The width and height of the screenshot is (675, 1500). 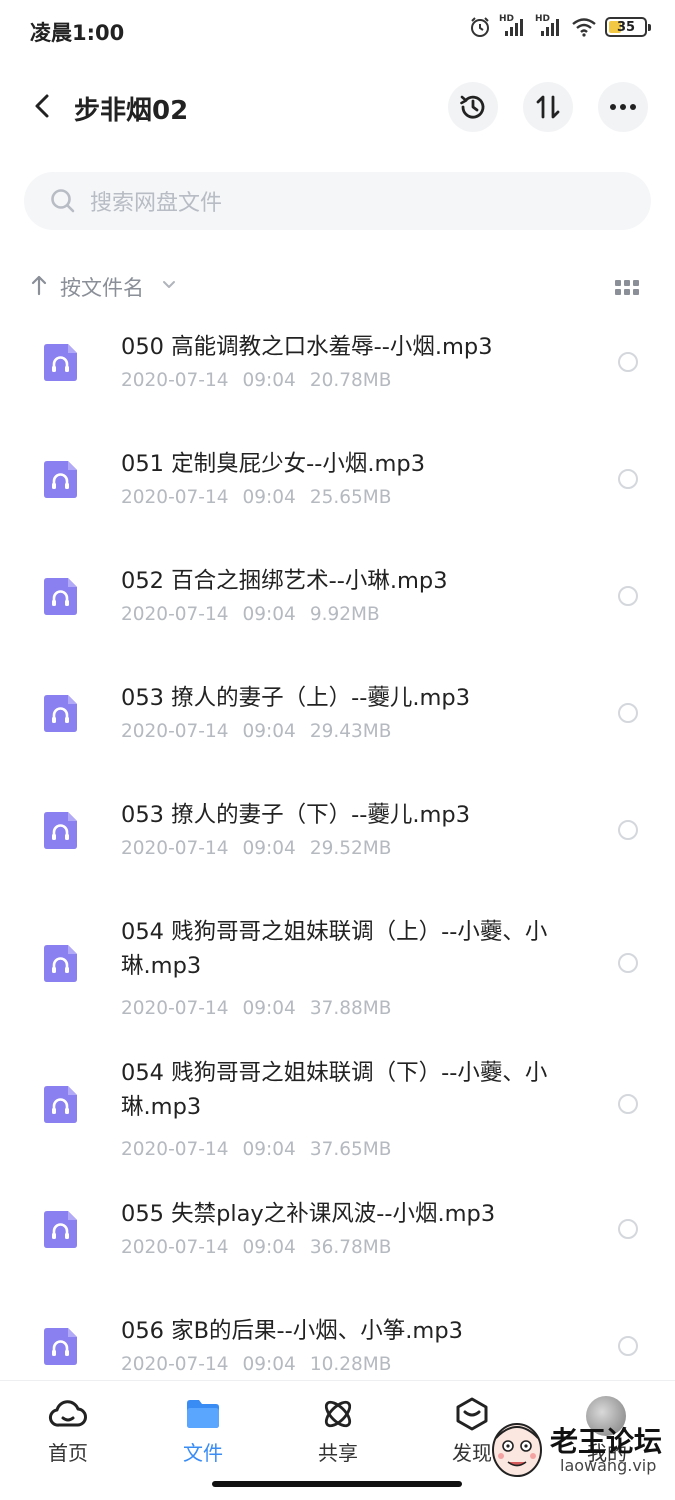 What do you see at coordinates (203, 1431) in the screenshot?
I see `nav-files: 文件` at bounding box center [203, 1431].